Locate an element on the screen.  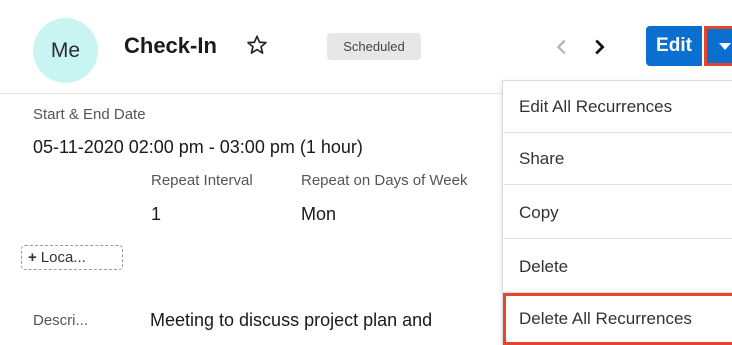
record-title: Check-In is located at coordinates (170, 45).